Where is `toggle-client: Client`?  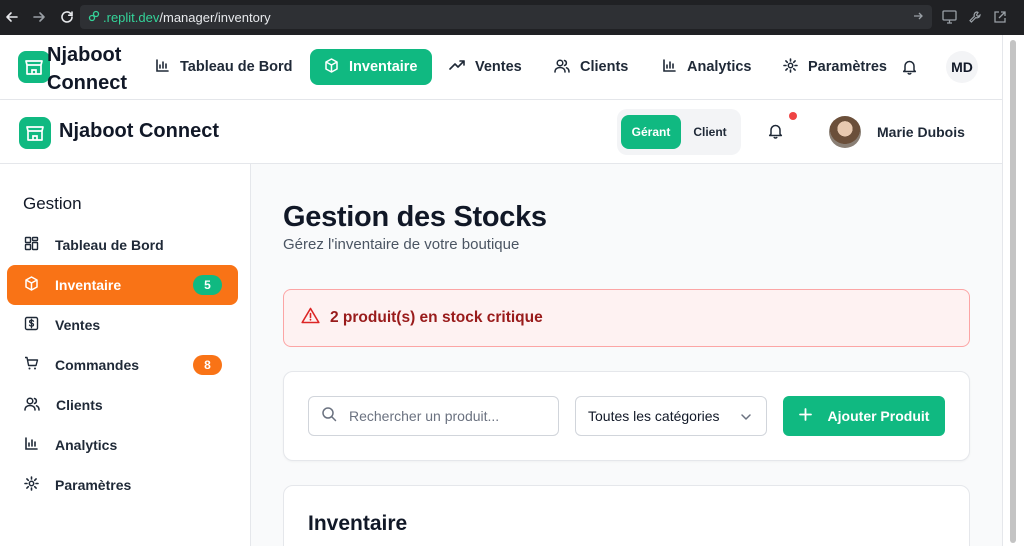 toggle-client: Client is located at coordinates (710, 132).